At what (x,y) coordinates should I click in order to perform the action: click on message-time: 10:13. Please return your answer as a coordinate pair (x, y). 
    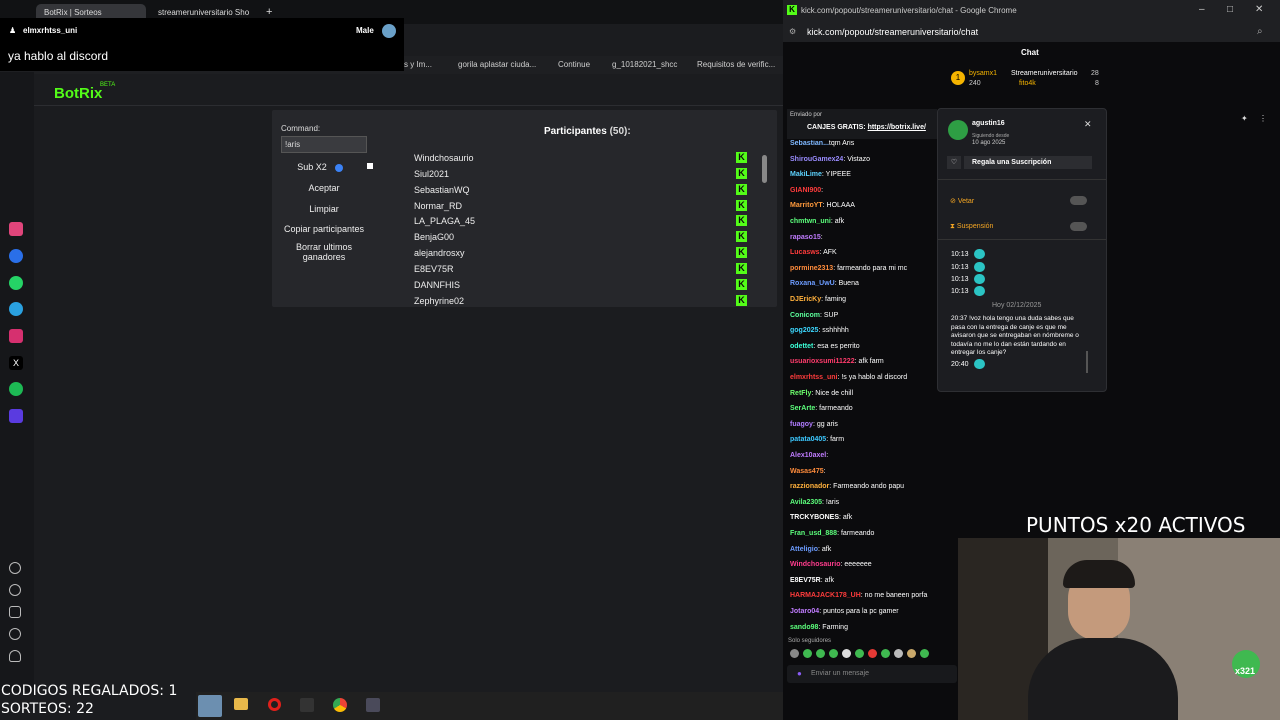
    Looking at the image, I should click on (960, 267).